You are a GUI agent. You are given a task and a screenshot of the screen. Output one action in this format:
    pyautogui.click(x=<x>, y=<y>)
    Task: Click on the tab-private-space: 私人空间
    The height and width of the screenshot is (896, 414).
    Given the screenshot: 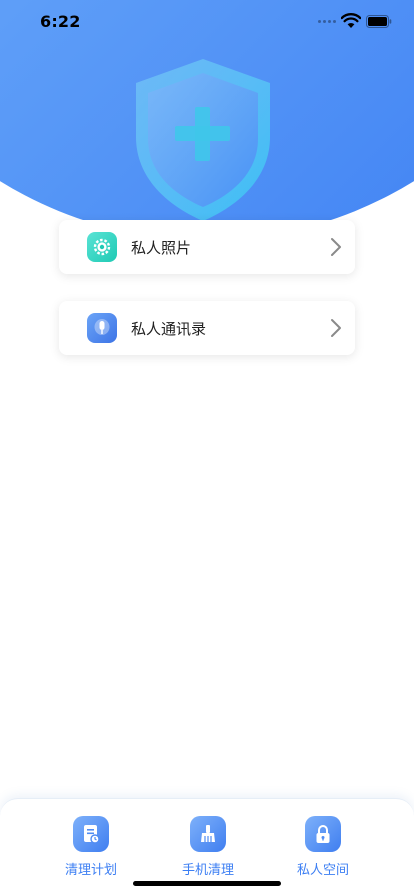 What is the action you would take?
    pyautogui.click(x=323, y=847)
    